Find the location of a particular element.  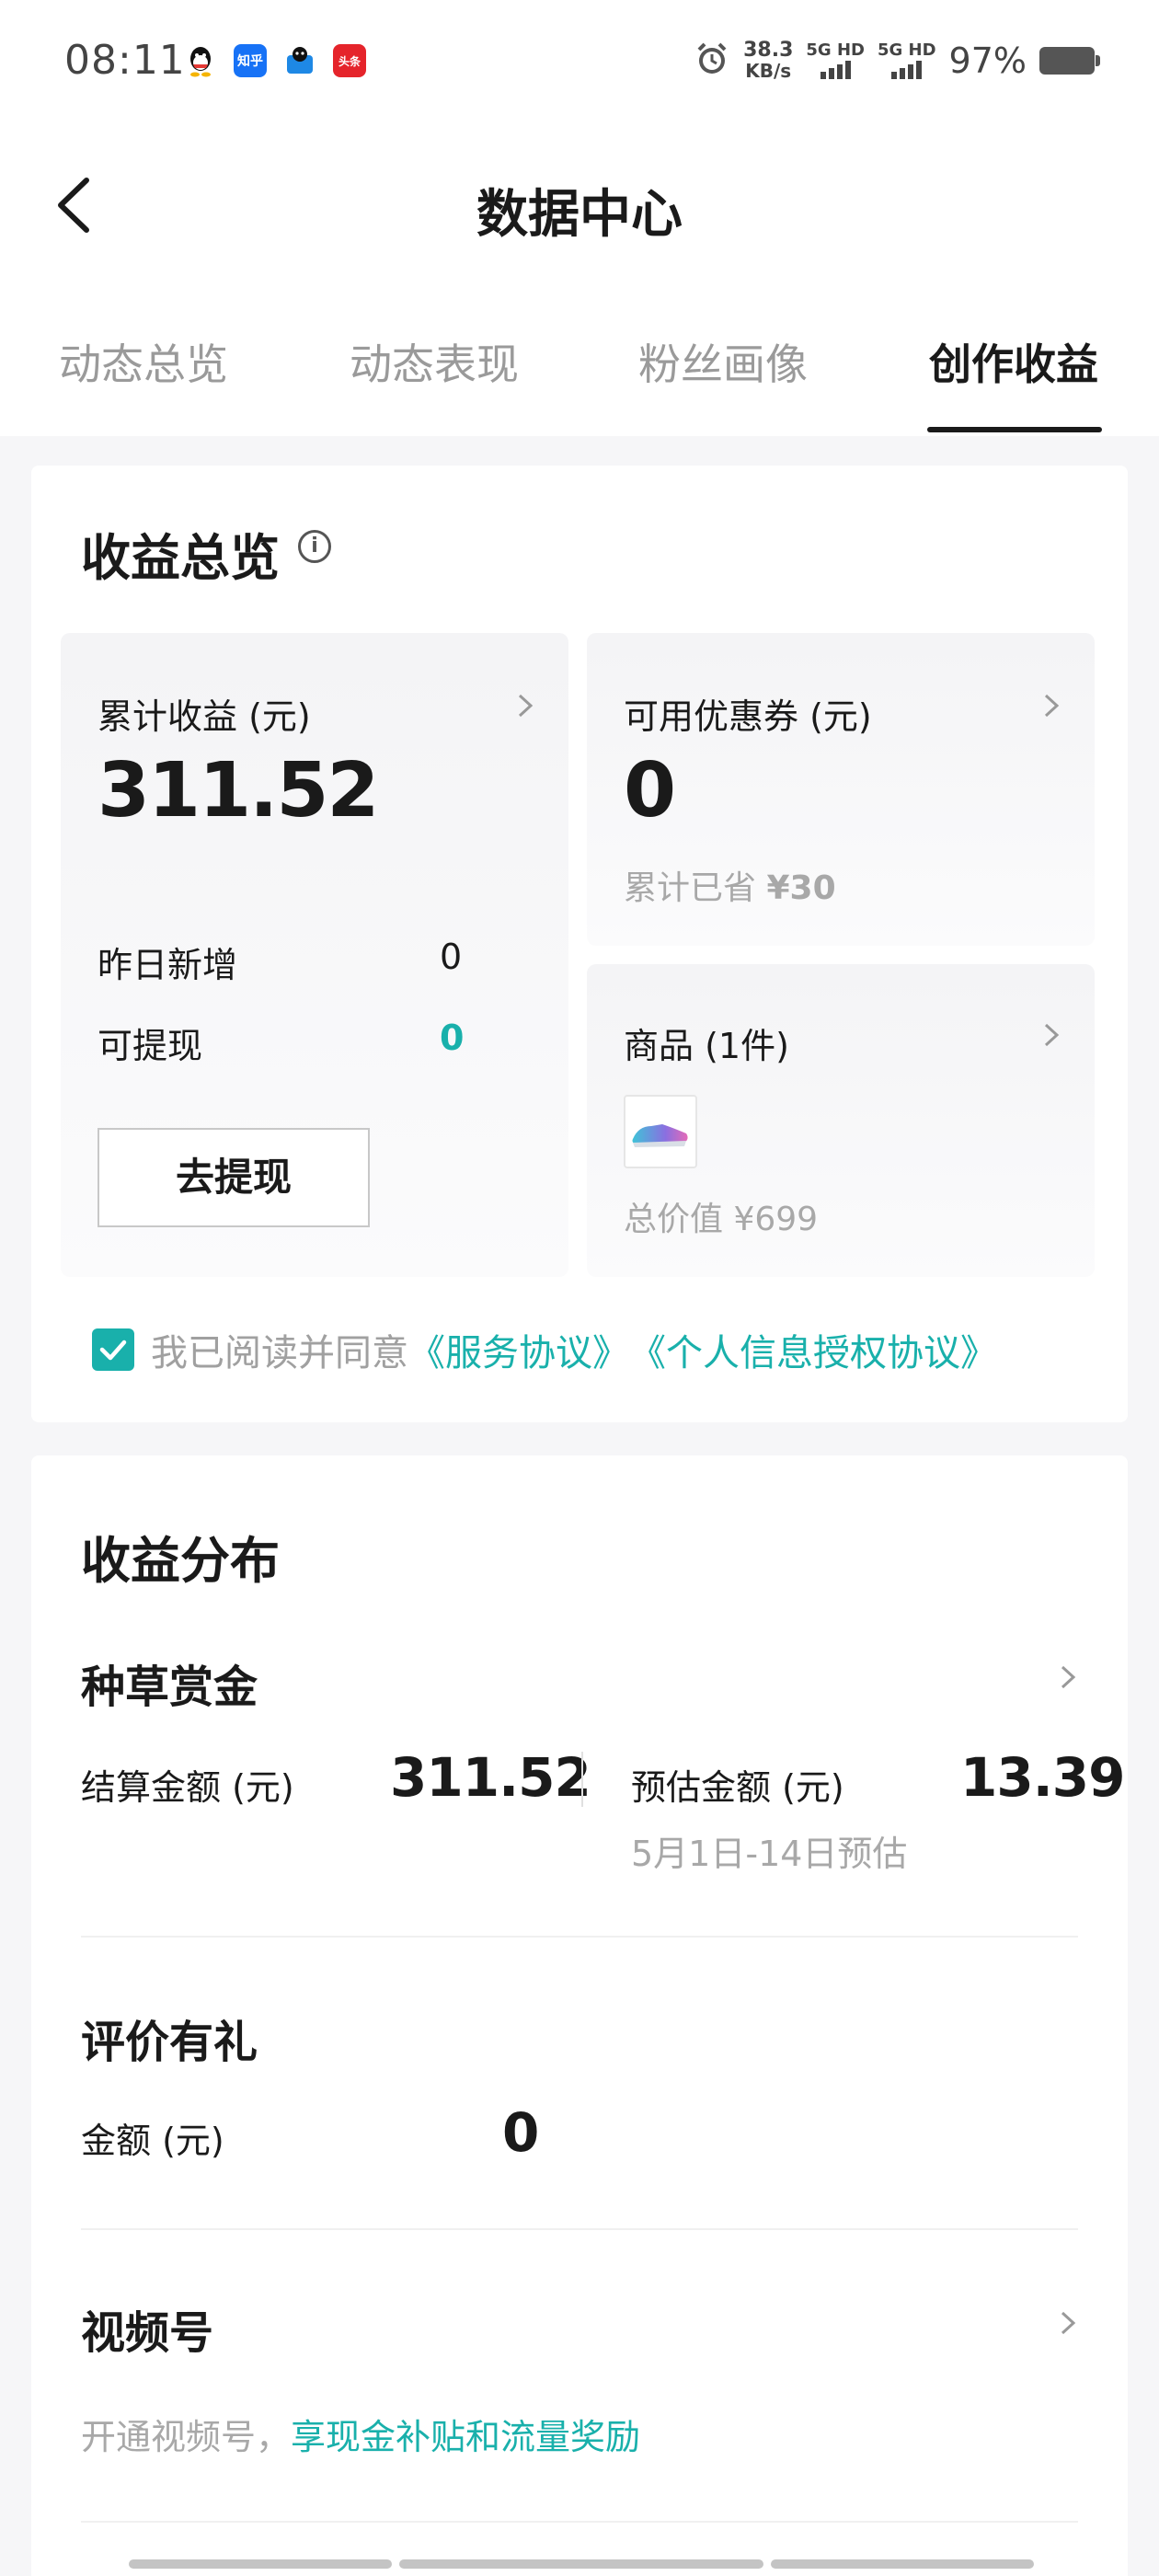

agreement-row: 我已阅读并同意 《服务协议》 《个人信息授权协议》 is located at coordinates (544, 1349).